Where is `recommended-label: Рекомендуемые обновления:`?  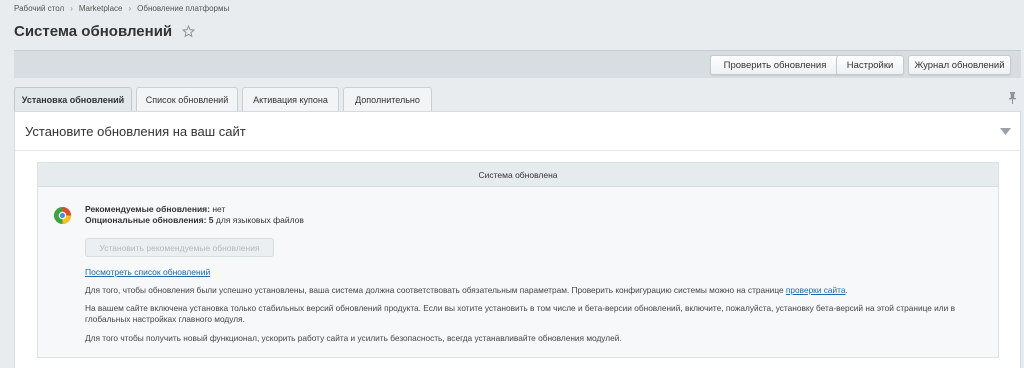 recommended-label: Рекомендуемые обновления: is located at coordinates (147, 209).